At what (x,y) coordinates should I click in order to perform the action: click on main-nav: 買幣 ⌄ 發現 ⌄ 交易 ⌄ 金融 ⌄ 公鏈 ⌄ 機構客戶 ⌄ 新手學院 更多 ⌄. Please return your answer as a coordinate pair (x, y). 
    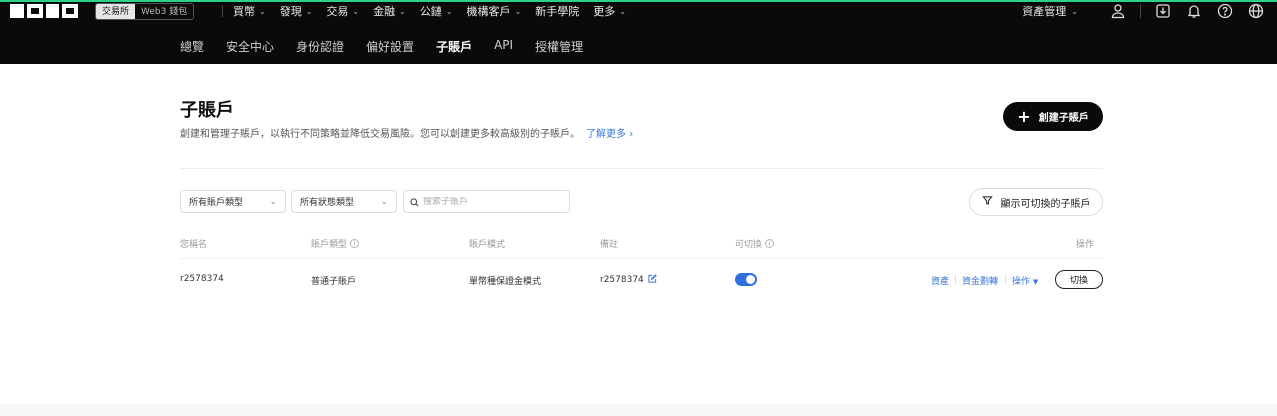
    Looking at the image, I should click on (431, 11).